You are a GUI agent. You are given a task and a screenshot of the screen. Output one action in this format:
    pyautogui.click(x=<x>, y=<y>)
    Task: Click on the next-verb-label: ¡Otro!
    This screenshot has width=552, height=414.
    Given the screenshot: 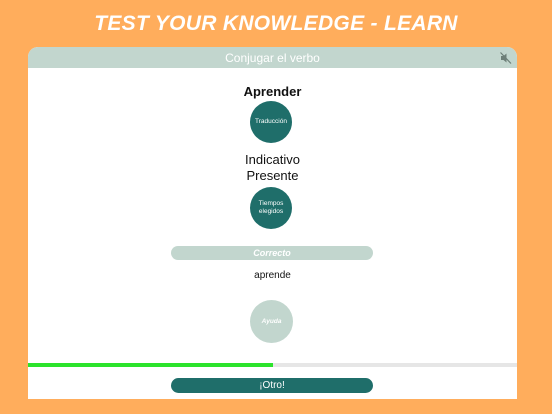 What is the action you would take?
    pyautogui.click(x=272, y=385)
    